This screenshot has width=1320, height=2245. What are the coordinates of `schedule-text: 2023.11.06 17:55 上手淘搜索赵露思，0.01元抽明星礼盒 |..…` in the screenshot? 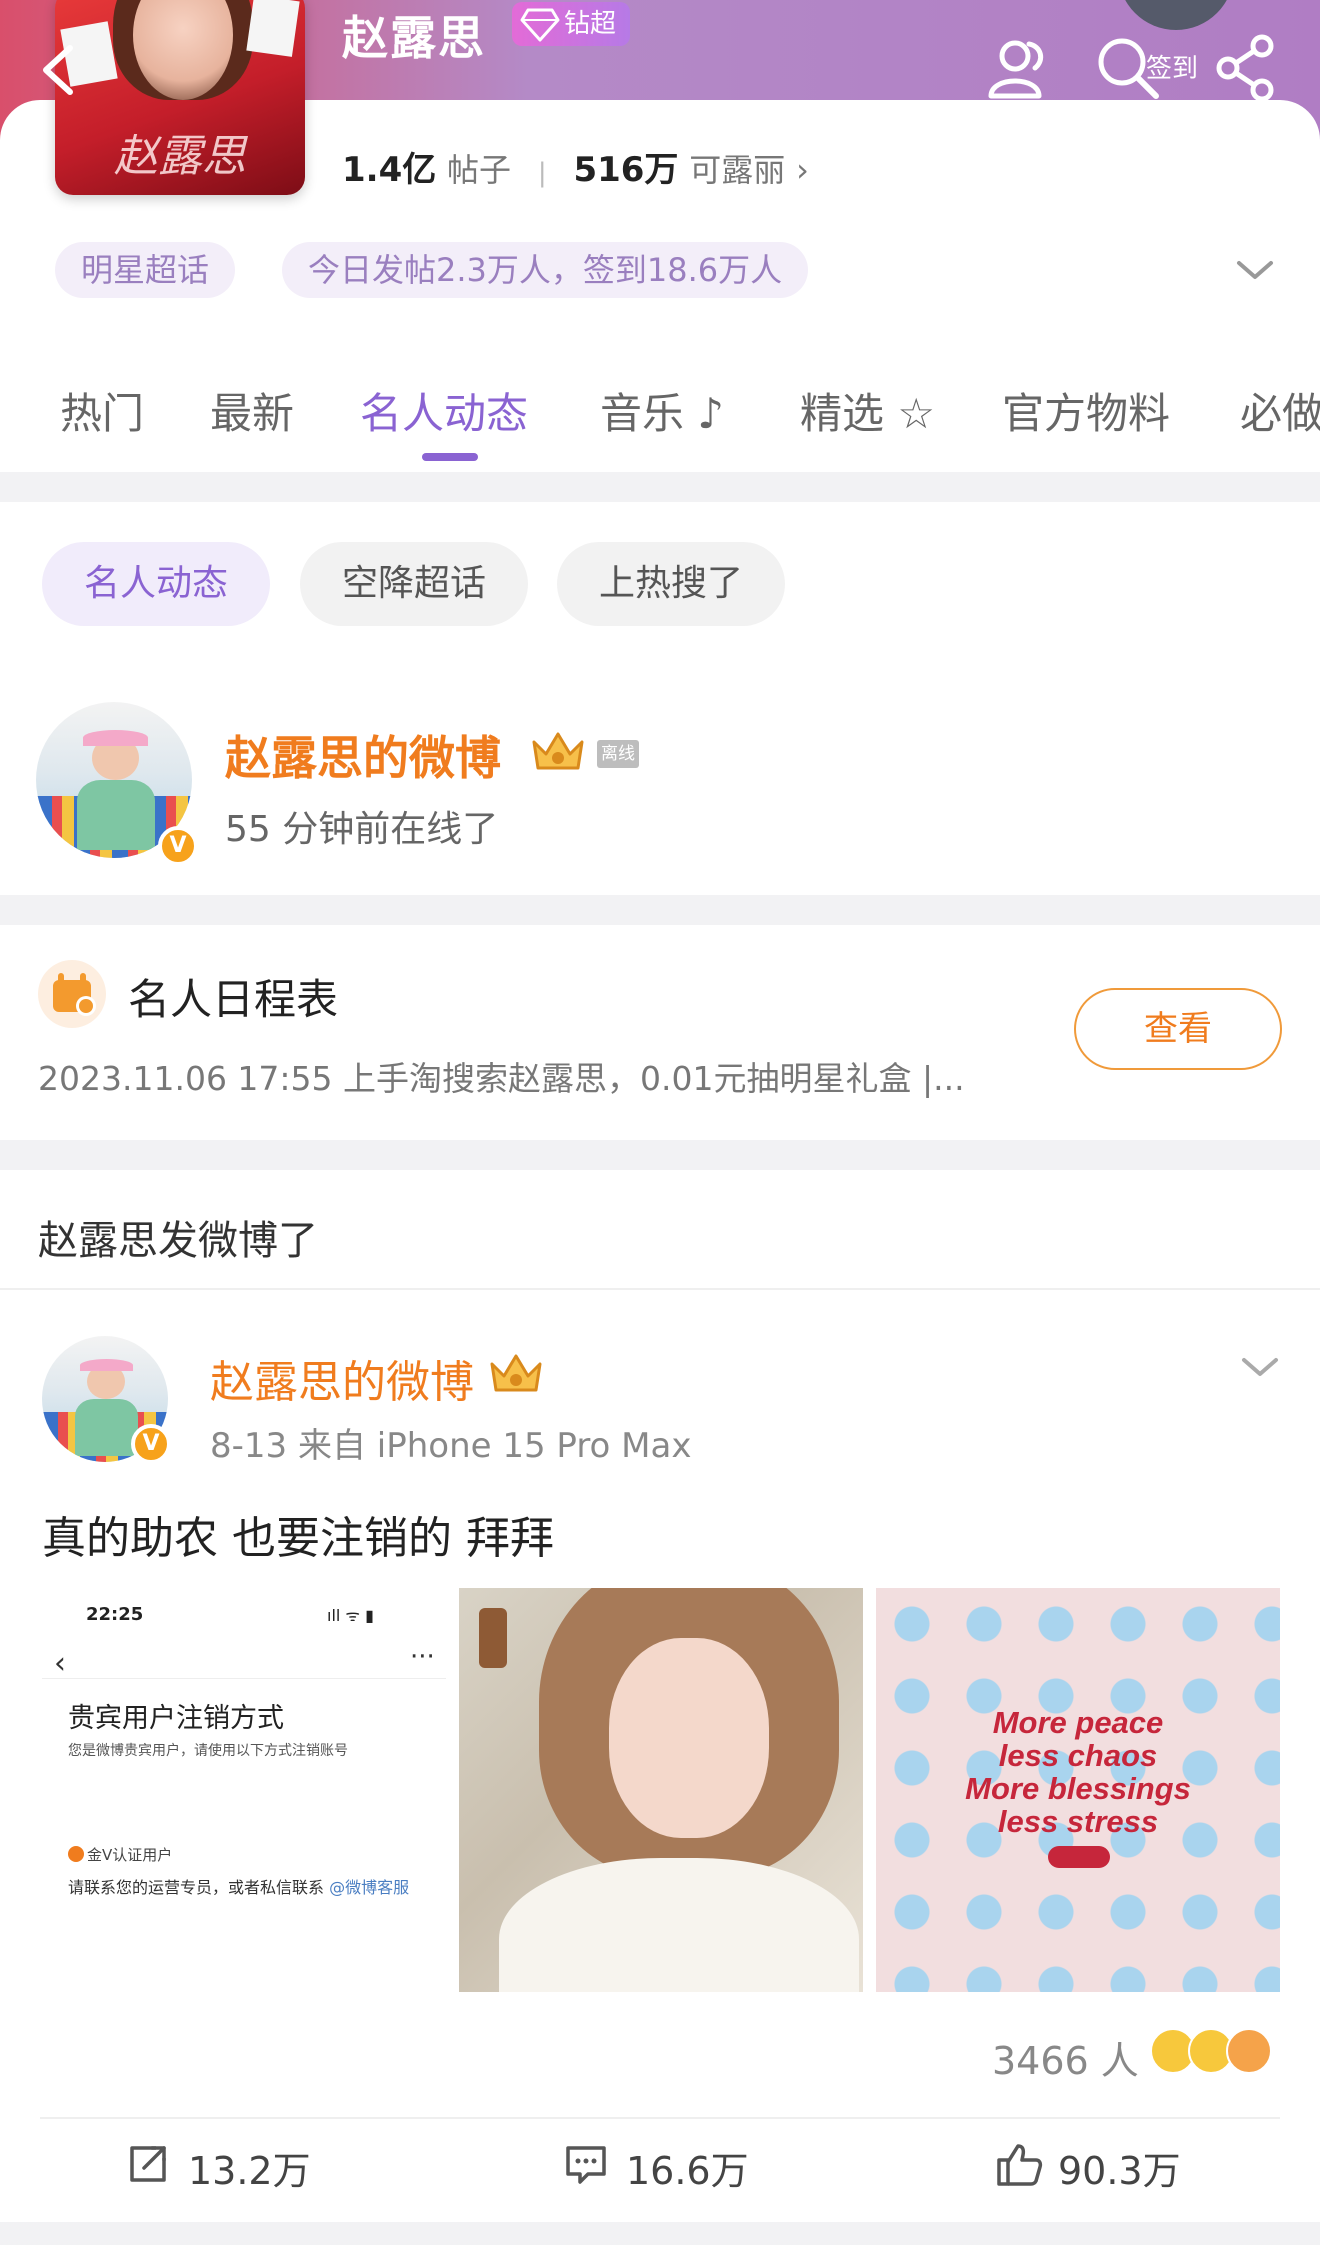 It's located at (501, 1076).